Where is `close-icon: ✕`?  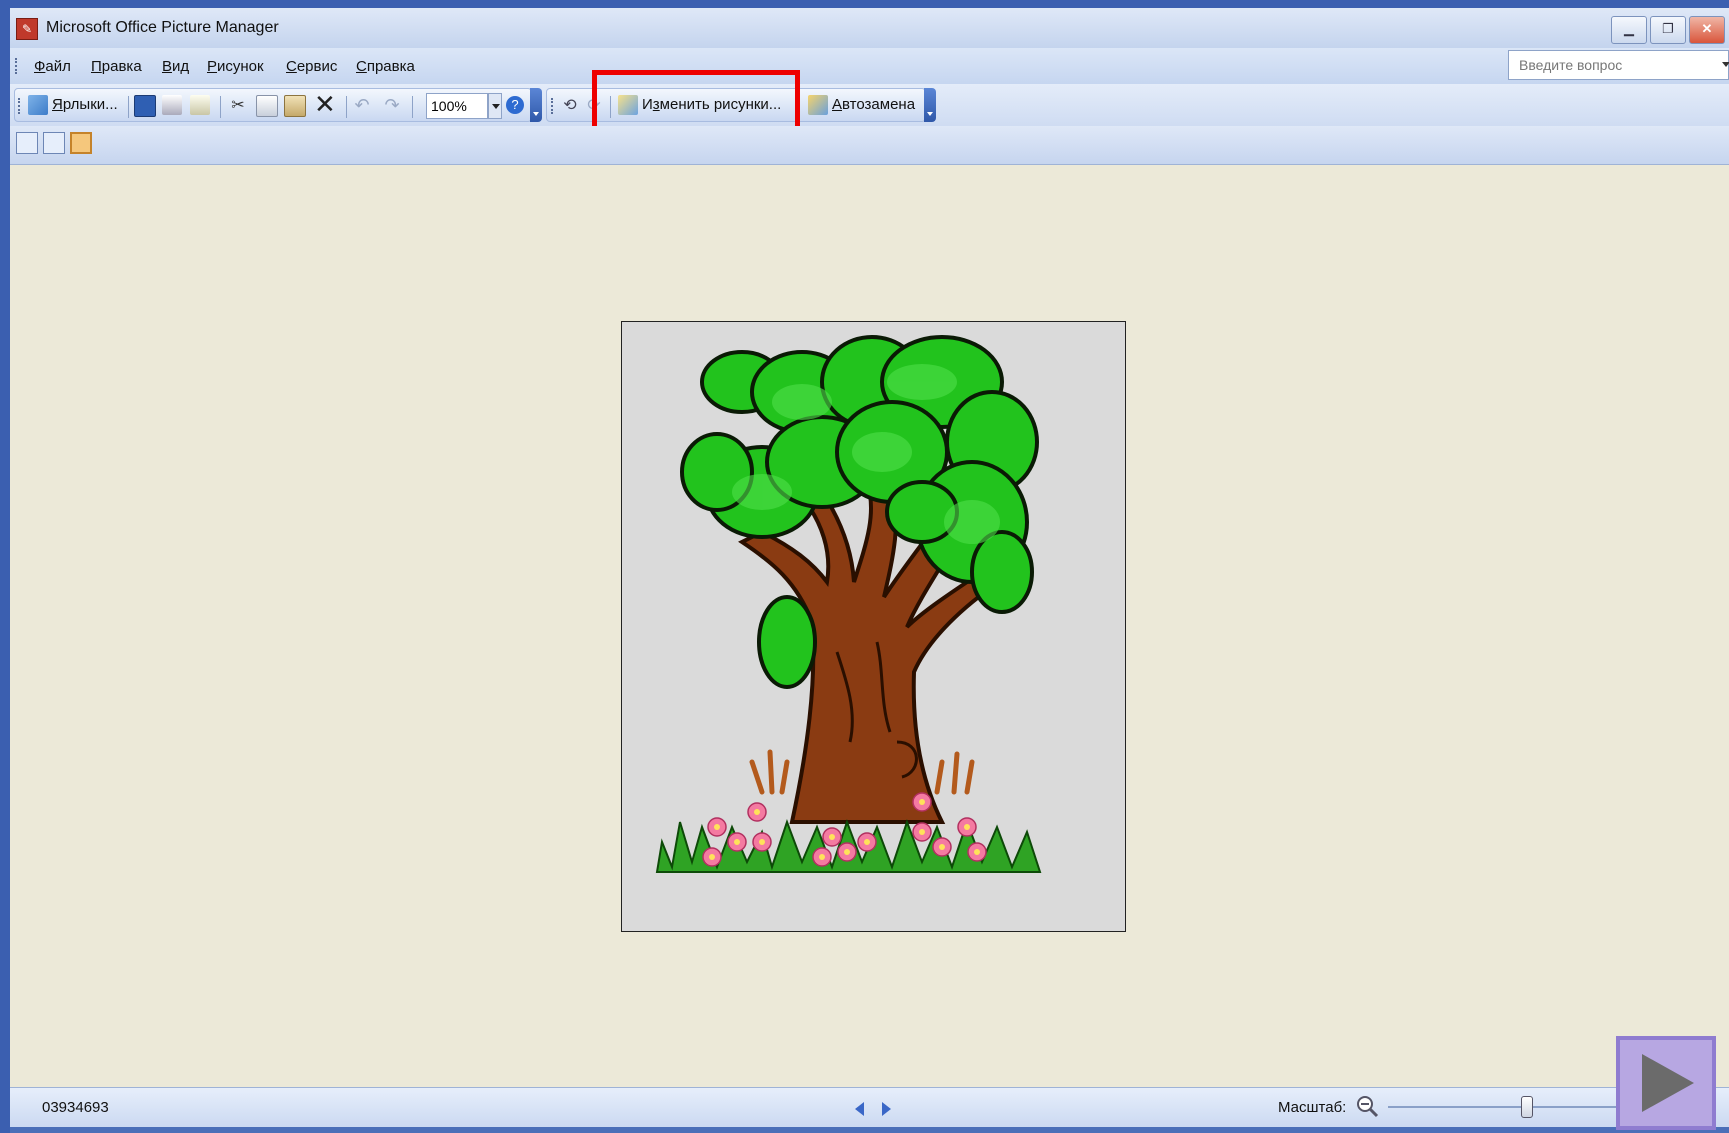 close-icon: ✕ is located at coordinates (1707, 28).